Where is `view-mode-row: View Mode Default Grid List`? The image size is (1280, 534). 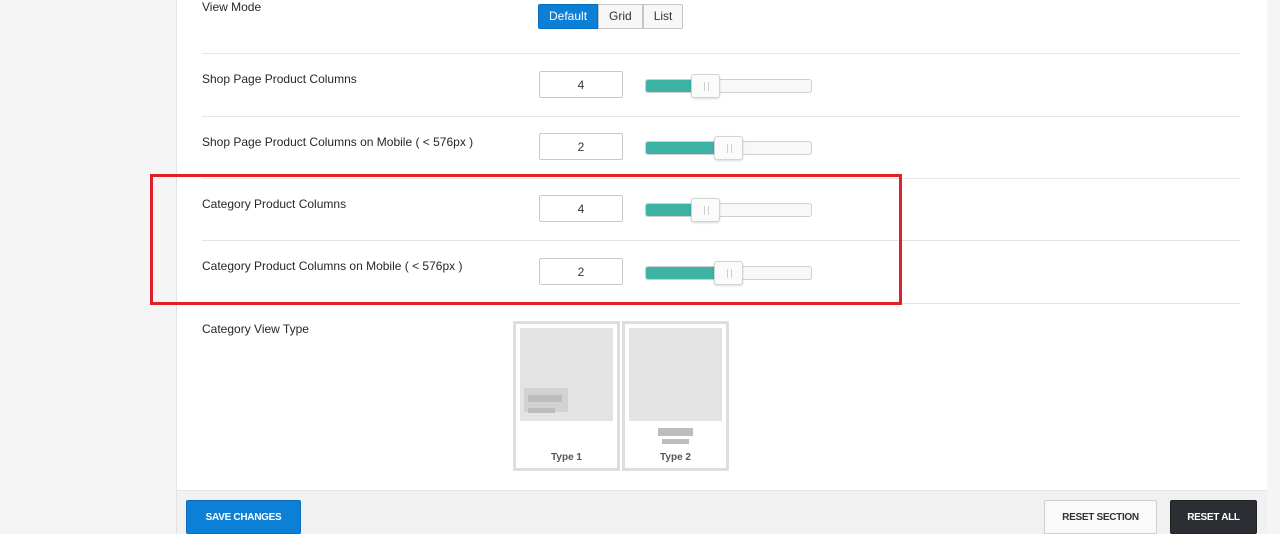
view-mode-row: View Mode Default Grid List is located at coordinates (721, 27).